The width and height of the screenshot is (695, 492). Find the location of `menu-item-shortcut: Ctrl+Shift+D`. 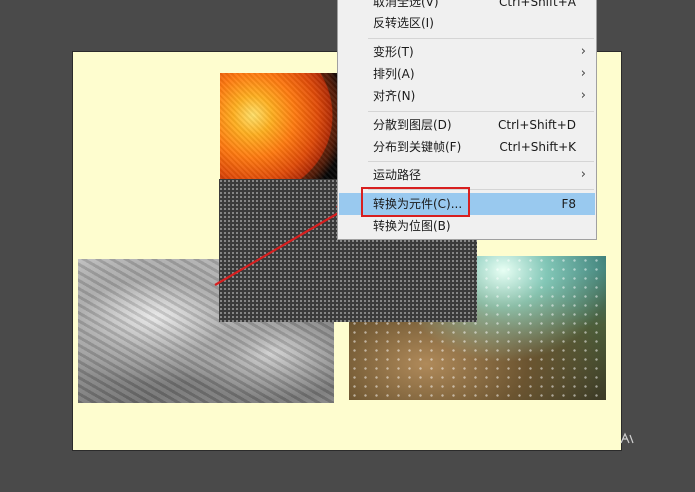

menu-item-shortcut: Ctrl+Shift+D is located at coordinates (537, 125).